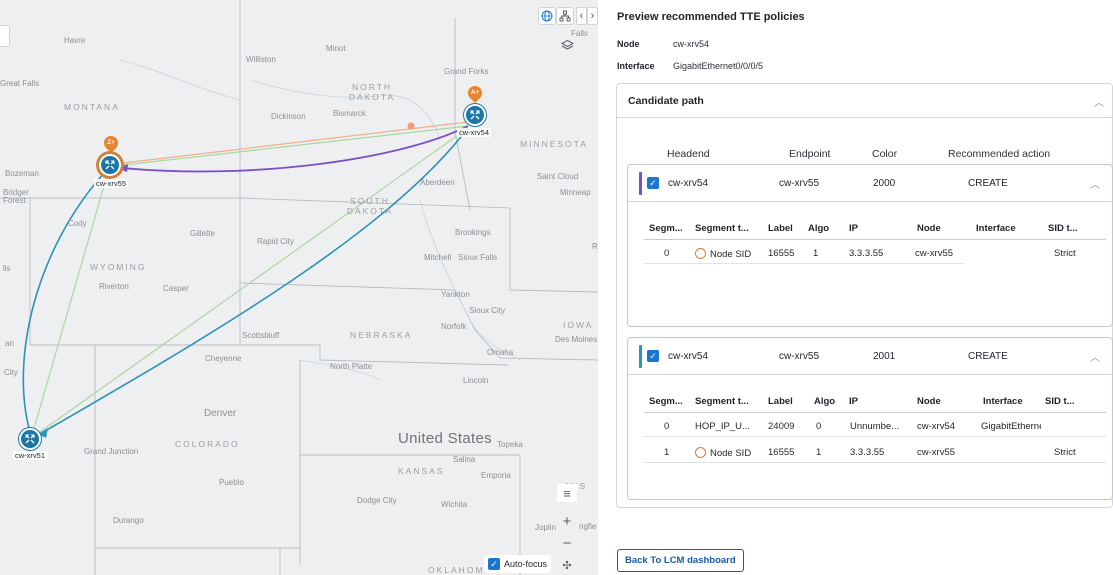 The width and height of the screenshot is (1113, 575). Describe the element at coordinates (666, 100) in the screenshot. I see `candidate-path-title: Candidate path` at that location.